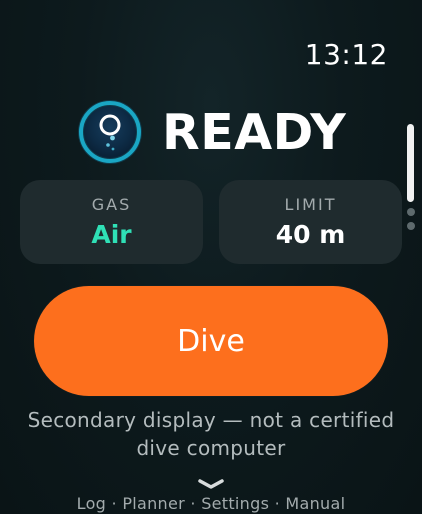 The height and width of the screenshot is (514, 422). What do you see at coordinates (310, 204) in the screenshot?
I see `limit-label: LIMIT` at bounding box center [310, 204].